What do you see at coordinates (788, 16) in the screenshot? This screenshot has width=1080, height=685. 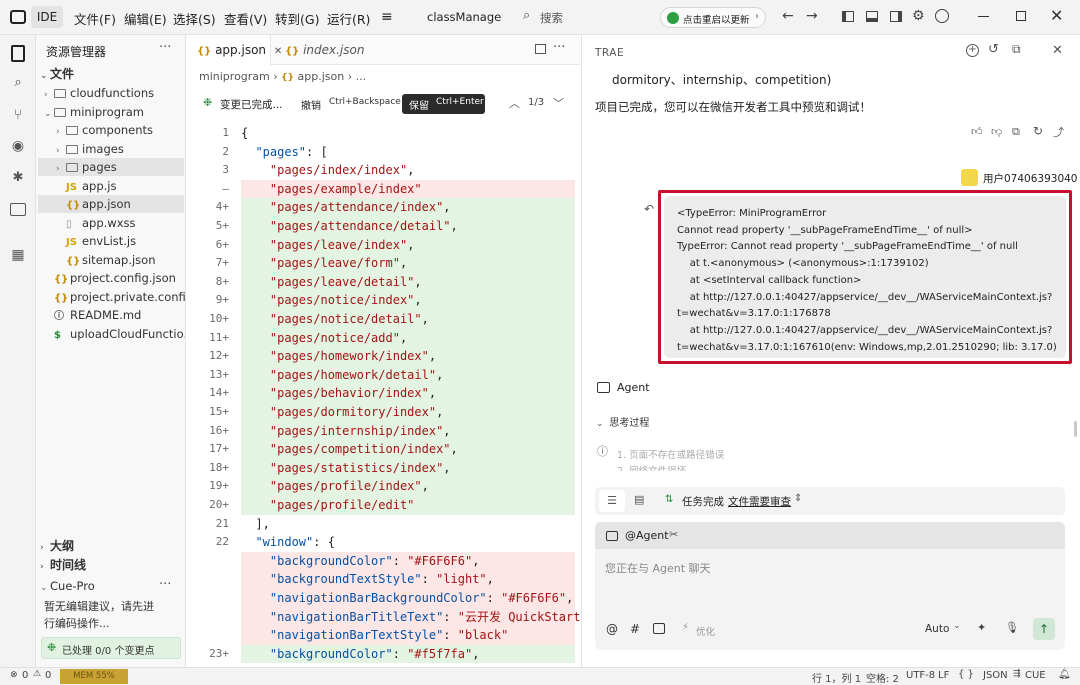 I see `back-arrow-icon: ←` at bounding box center [788, 16].